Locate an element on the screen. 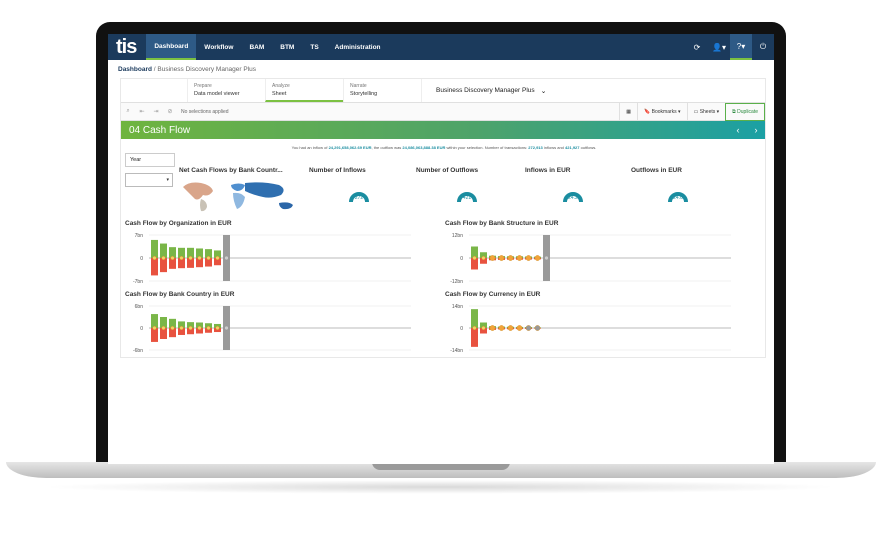 This screenshot has height=538, width=882. step-back-icon: ⇤ is located at coordinates (142, 111).